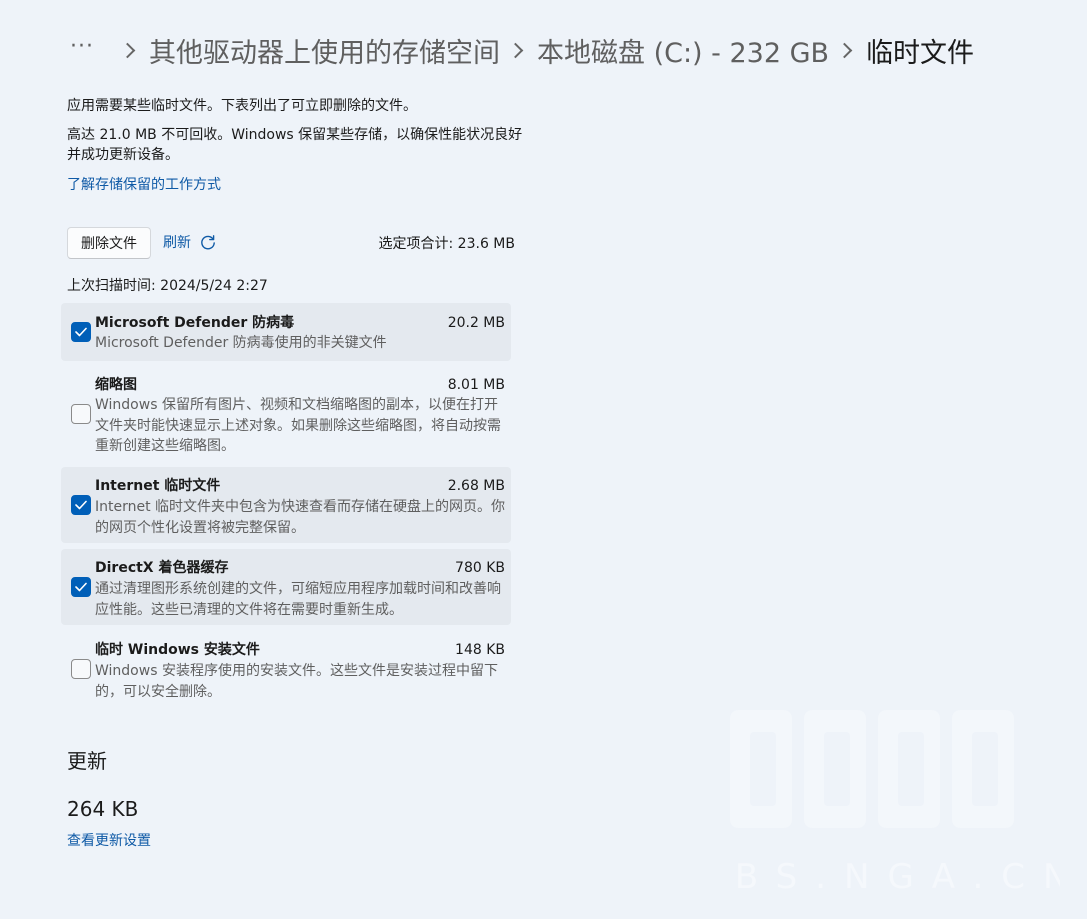 Image resolution: width=1087 pixels, height=919 pixels. Describe the element at coordinates (195, 323) in the screenshot. I see `file-item-name: Microsoft Defender 防病毒` at that location.